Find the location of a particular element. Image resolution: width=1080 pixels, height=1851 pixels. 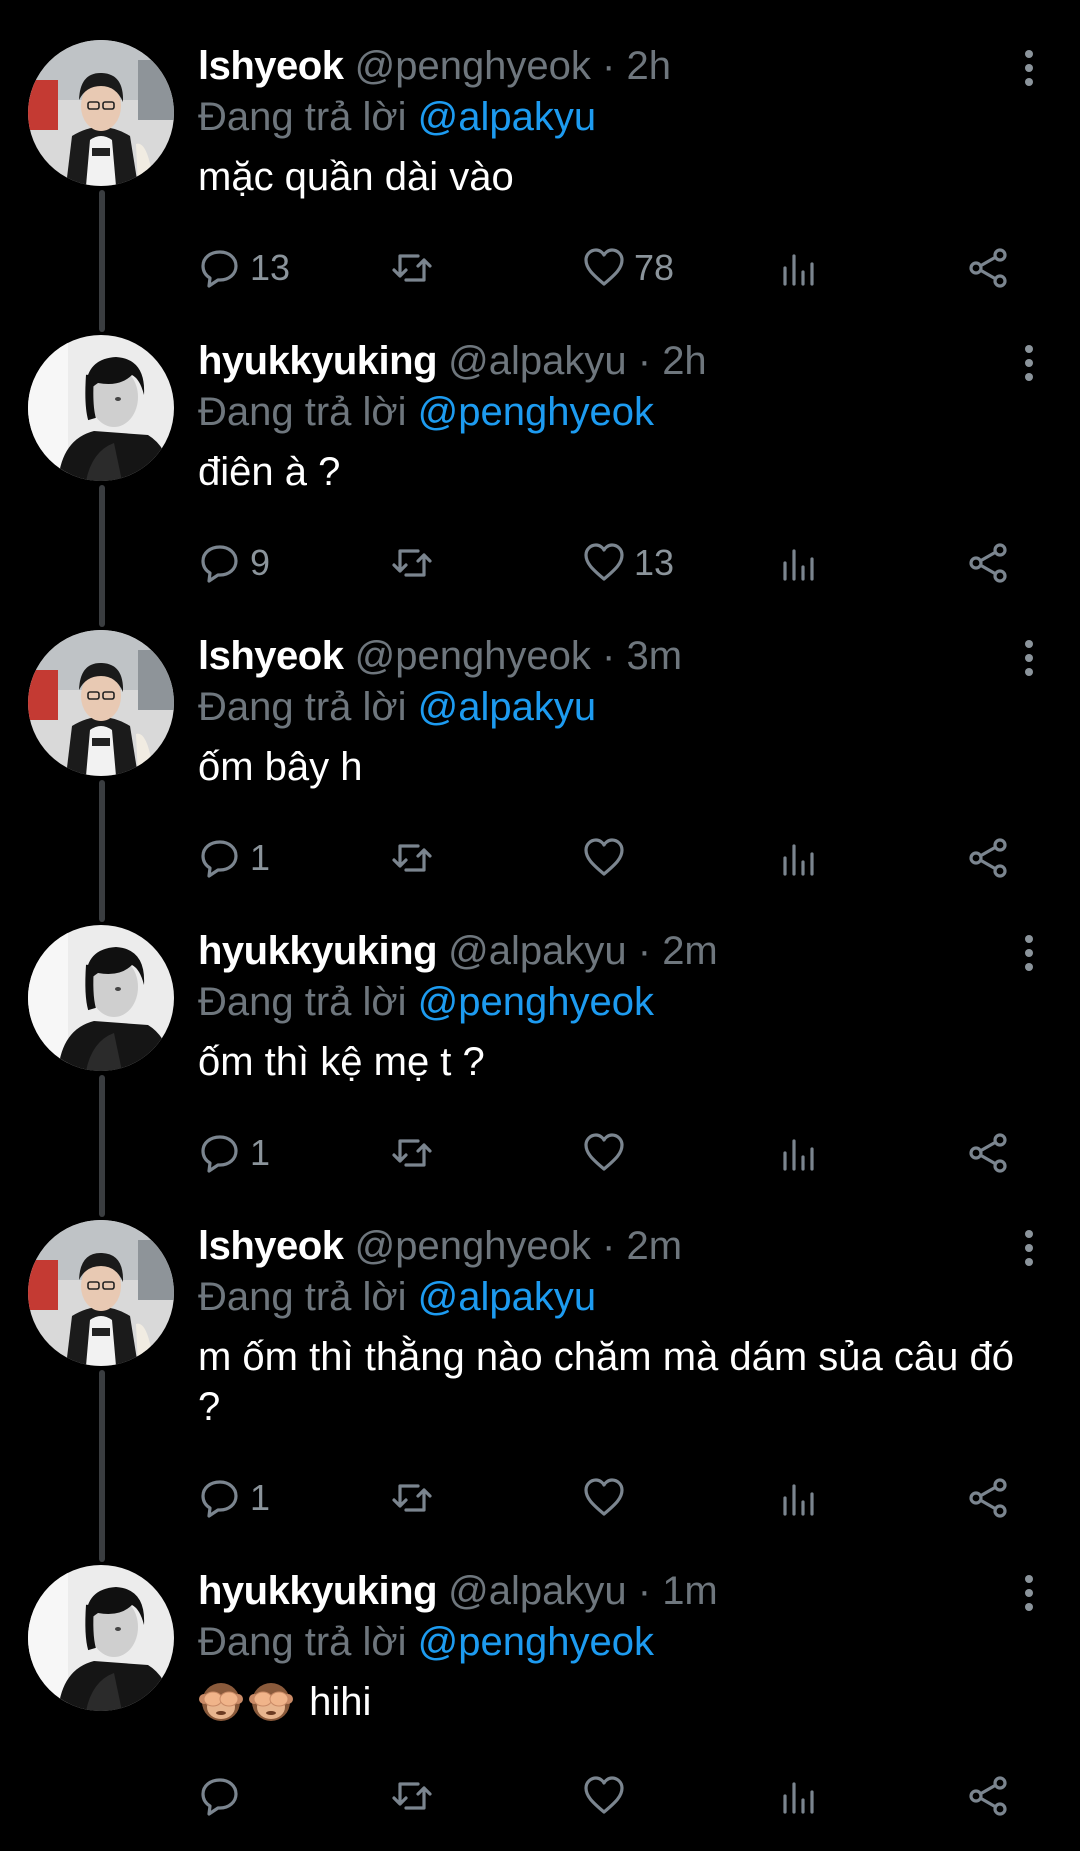

like-button: 78 is located at coordinates (628, 268).